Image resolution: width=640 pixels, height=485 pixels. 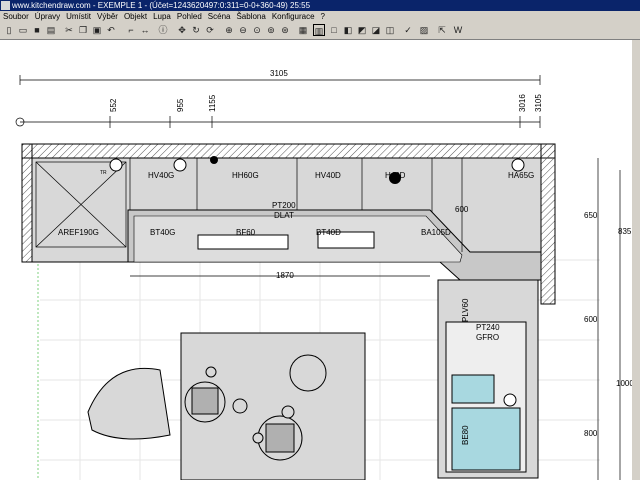 What do you see at coordinates (473, 389) in the screenshot?
I see `sink-bowl-small` at bounding box center [473, 389].